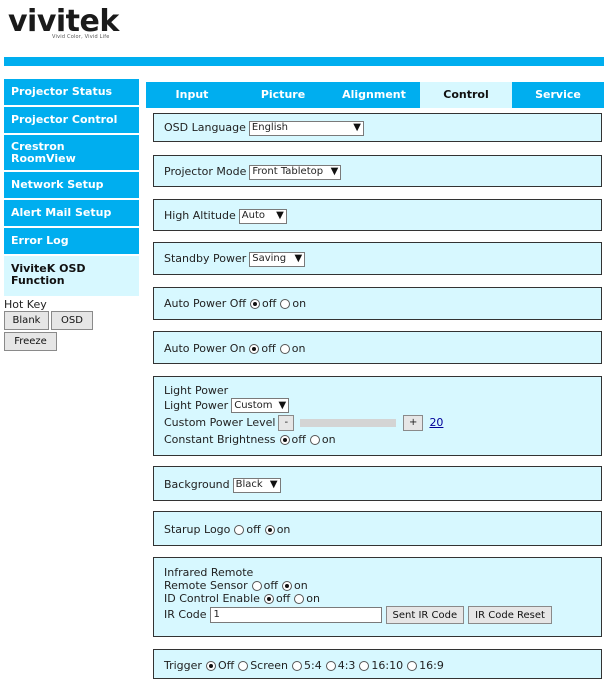 This screenshot has width=604, height=679. What do you see at coordinates (71, 120) in the screenshot?
I see `sidebar-item-projector-control: Projector Control` at bounding box center [71, 120].